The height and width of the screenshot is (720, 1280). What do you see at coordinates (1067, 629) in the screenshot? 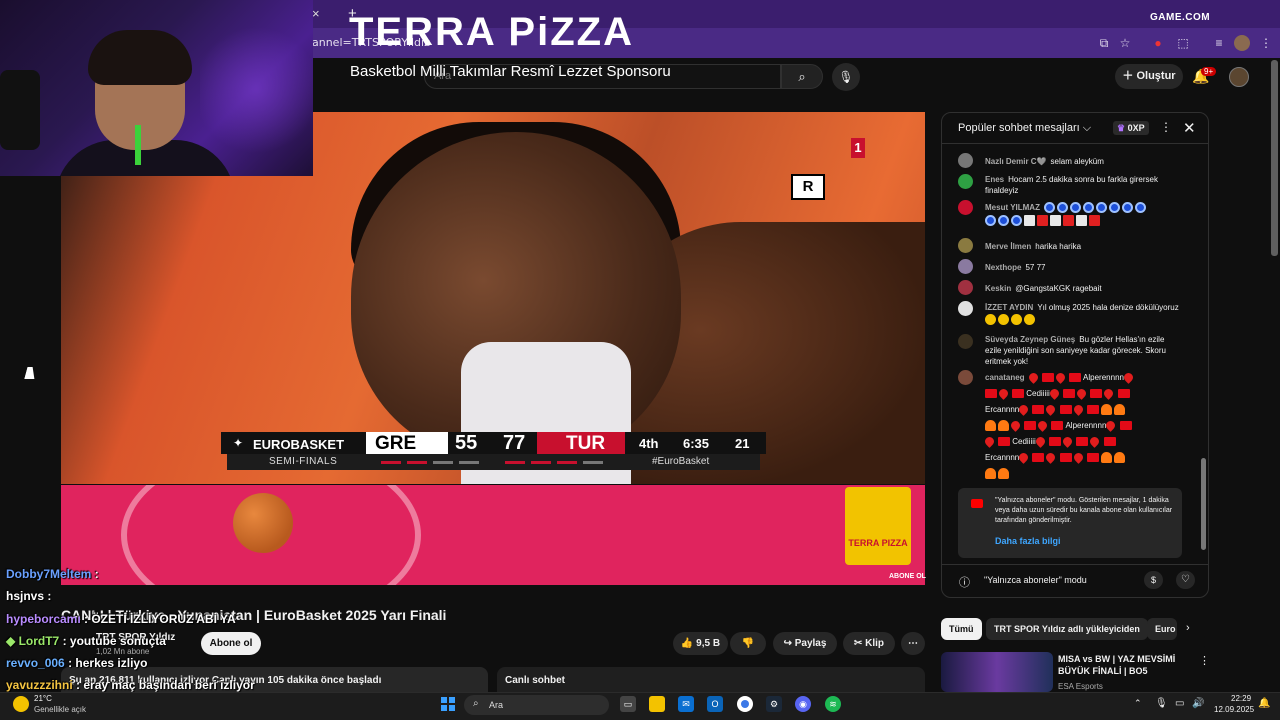
I see `filter-chip-channel: TRT SPOR Yıldız adlı yükleyiciden` at bounding box center [1067, 629].